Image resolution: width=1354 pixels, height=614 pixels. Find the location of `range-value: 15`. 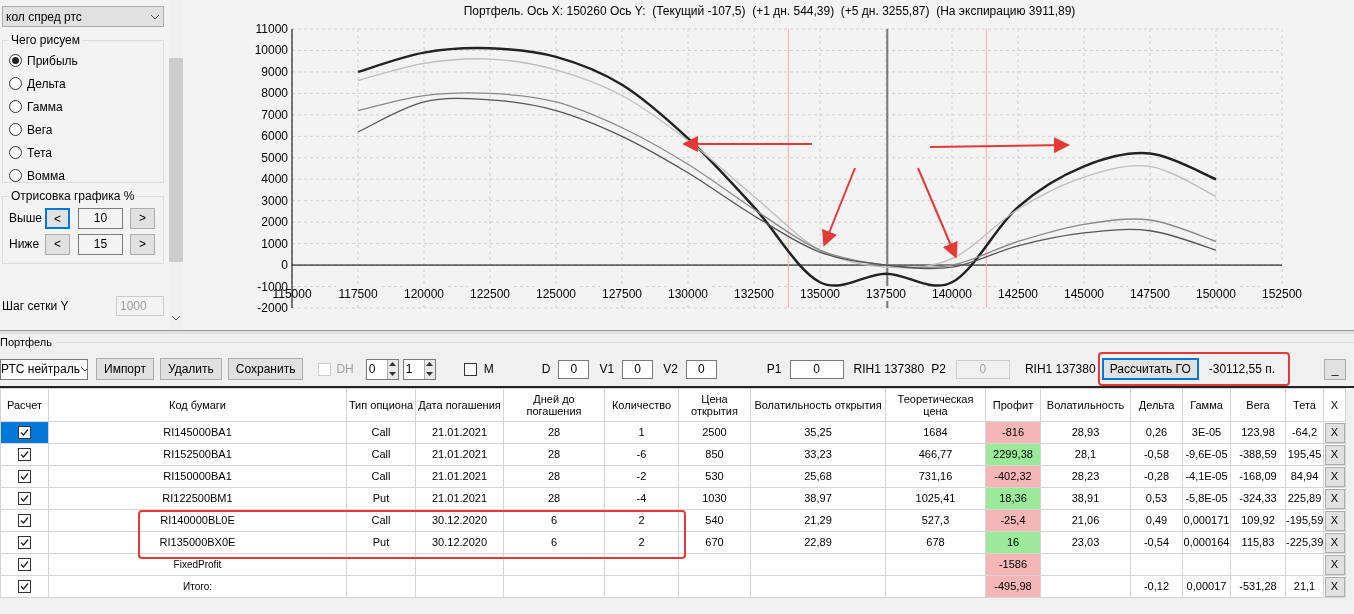

range-value: 15 is located at coordinates (100, 244).